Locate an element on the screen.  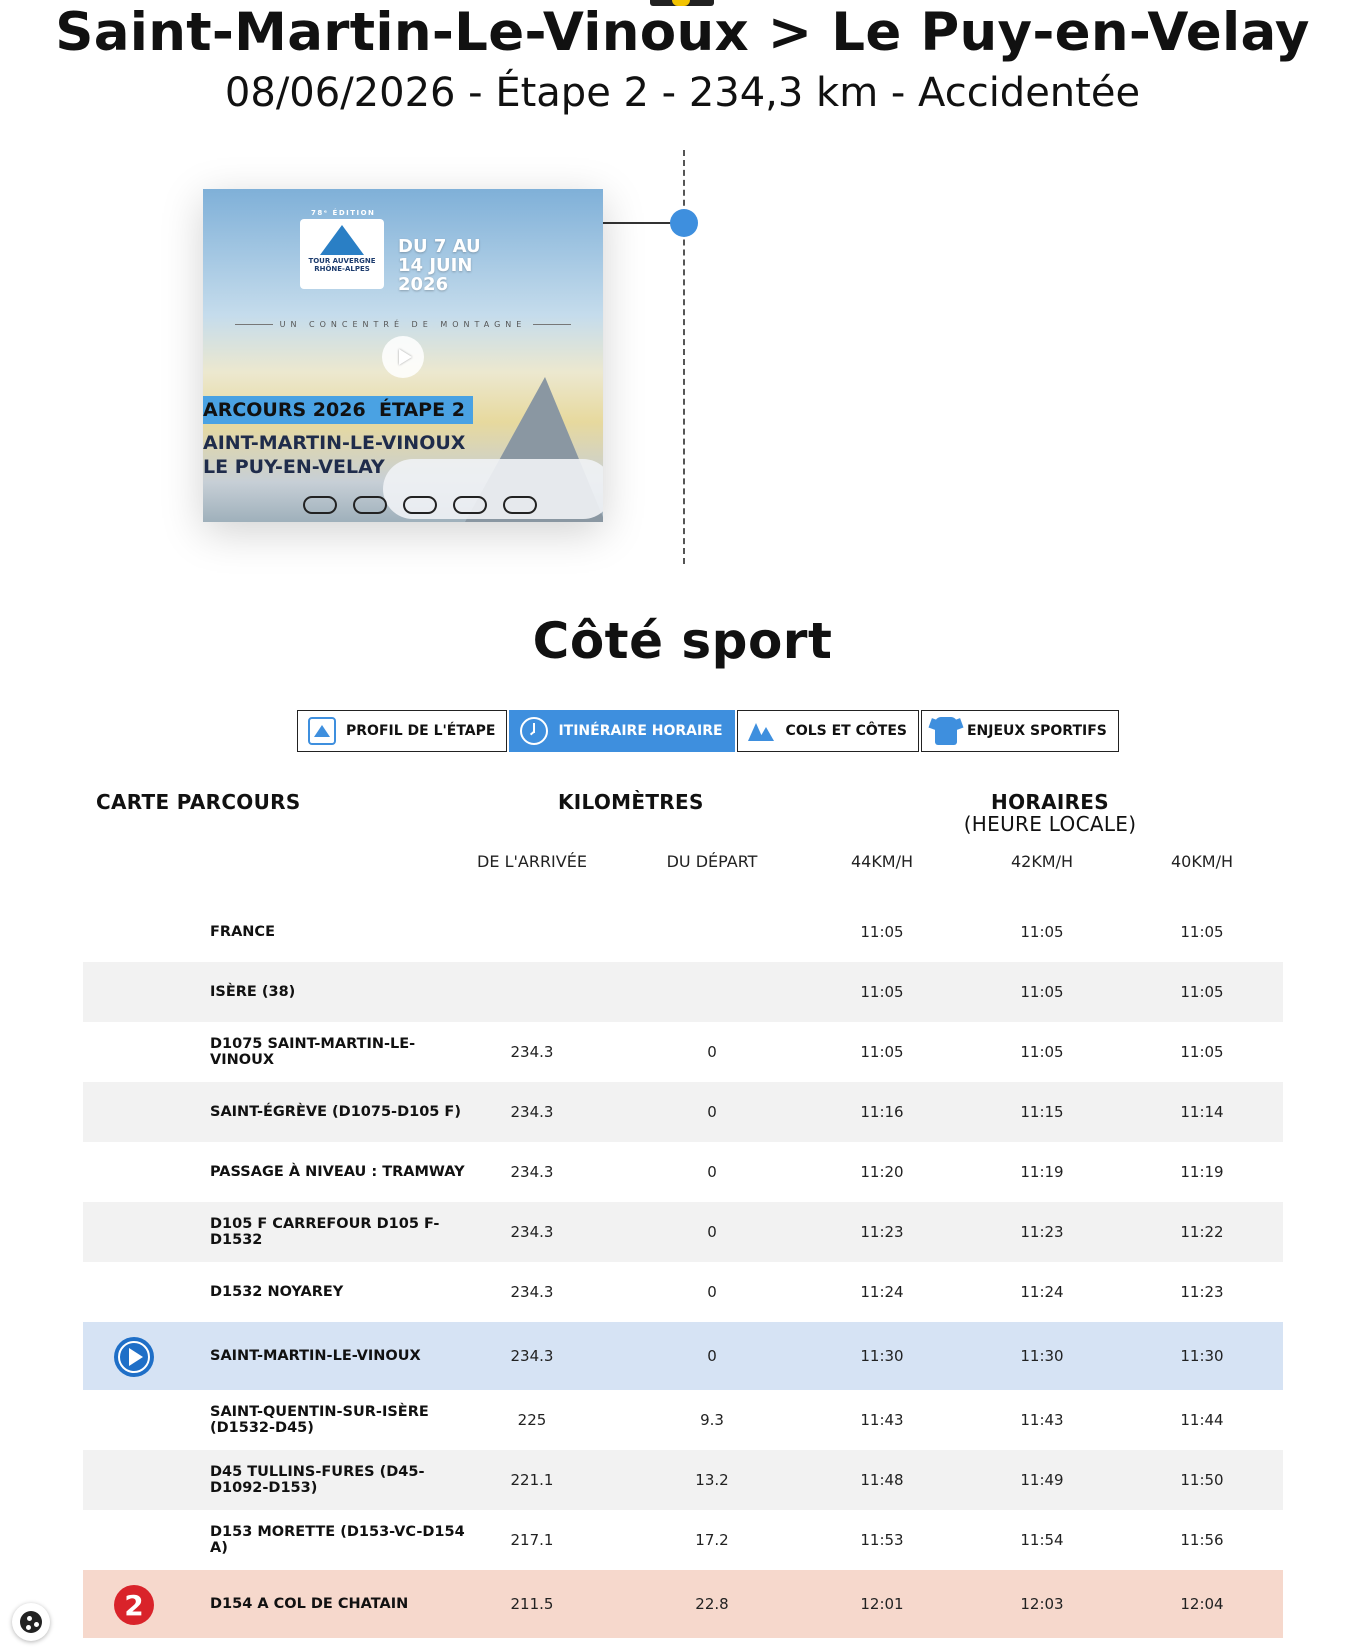
tab-sport-stakes: ENJEUX SPORTIFS is located at coordinates (1019, 731).